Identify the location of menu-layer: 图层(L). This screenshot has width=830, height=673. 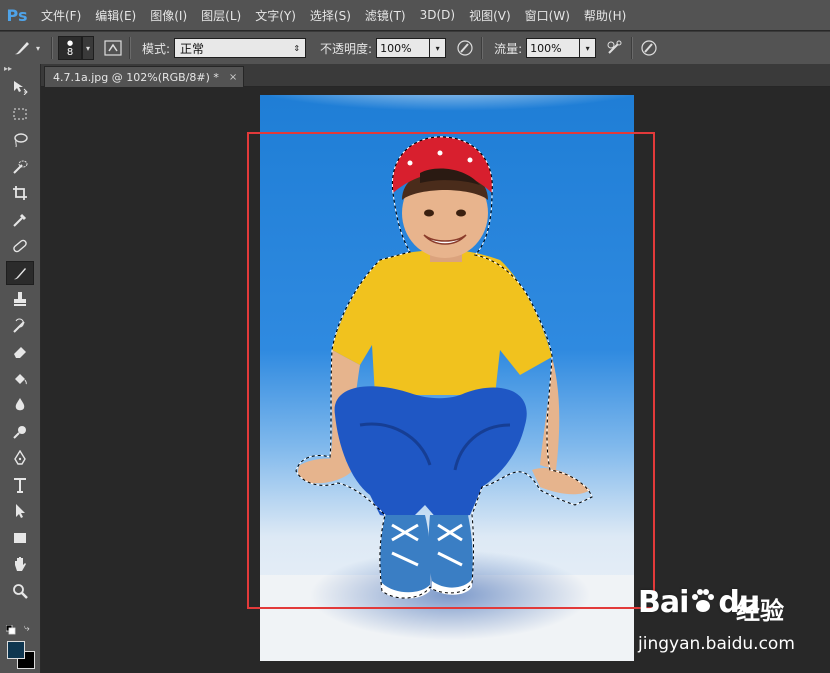
(221, 15).